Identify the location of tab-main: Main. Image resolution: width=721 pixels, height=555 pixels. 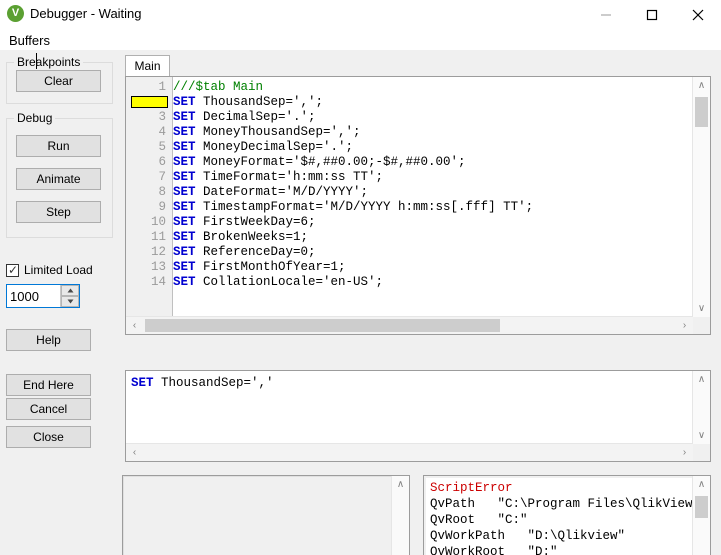
(147, 66).